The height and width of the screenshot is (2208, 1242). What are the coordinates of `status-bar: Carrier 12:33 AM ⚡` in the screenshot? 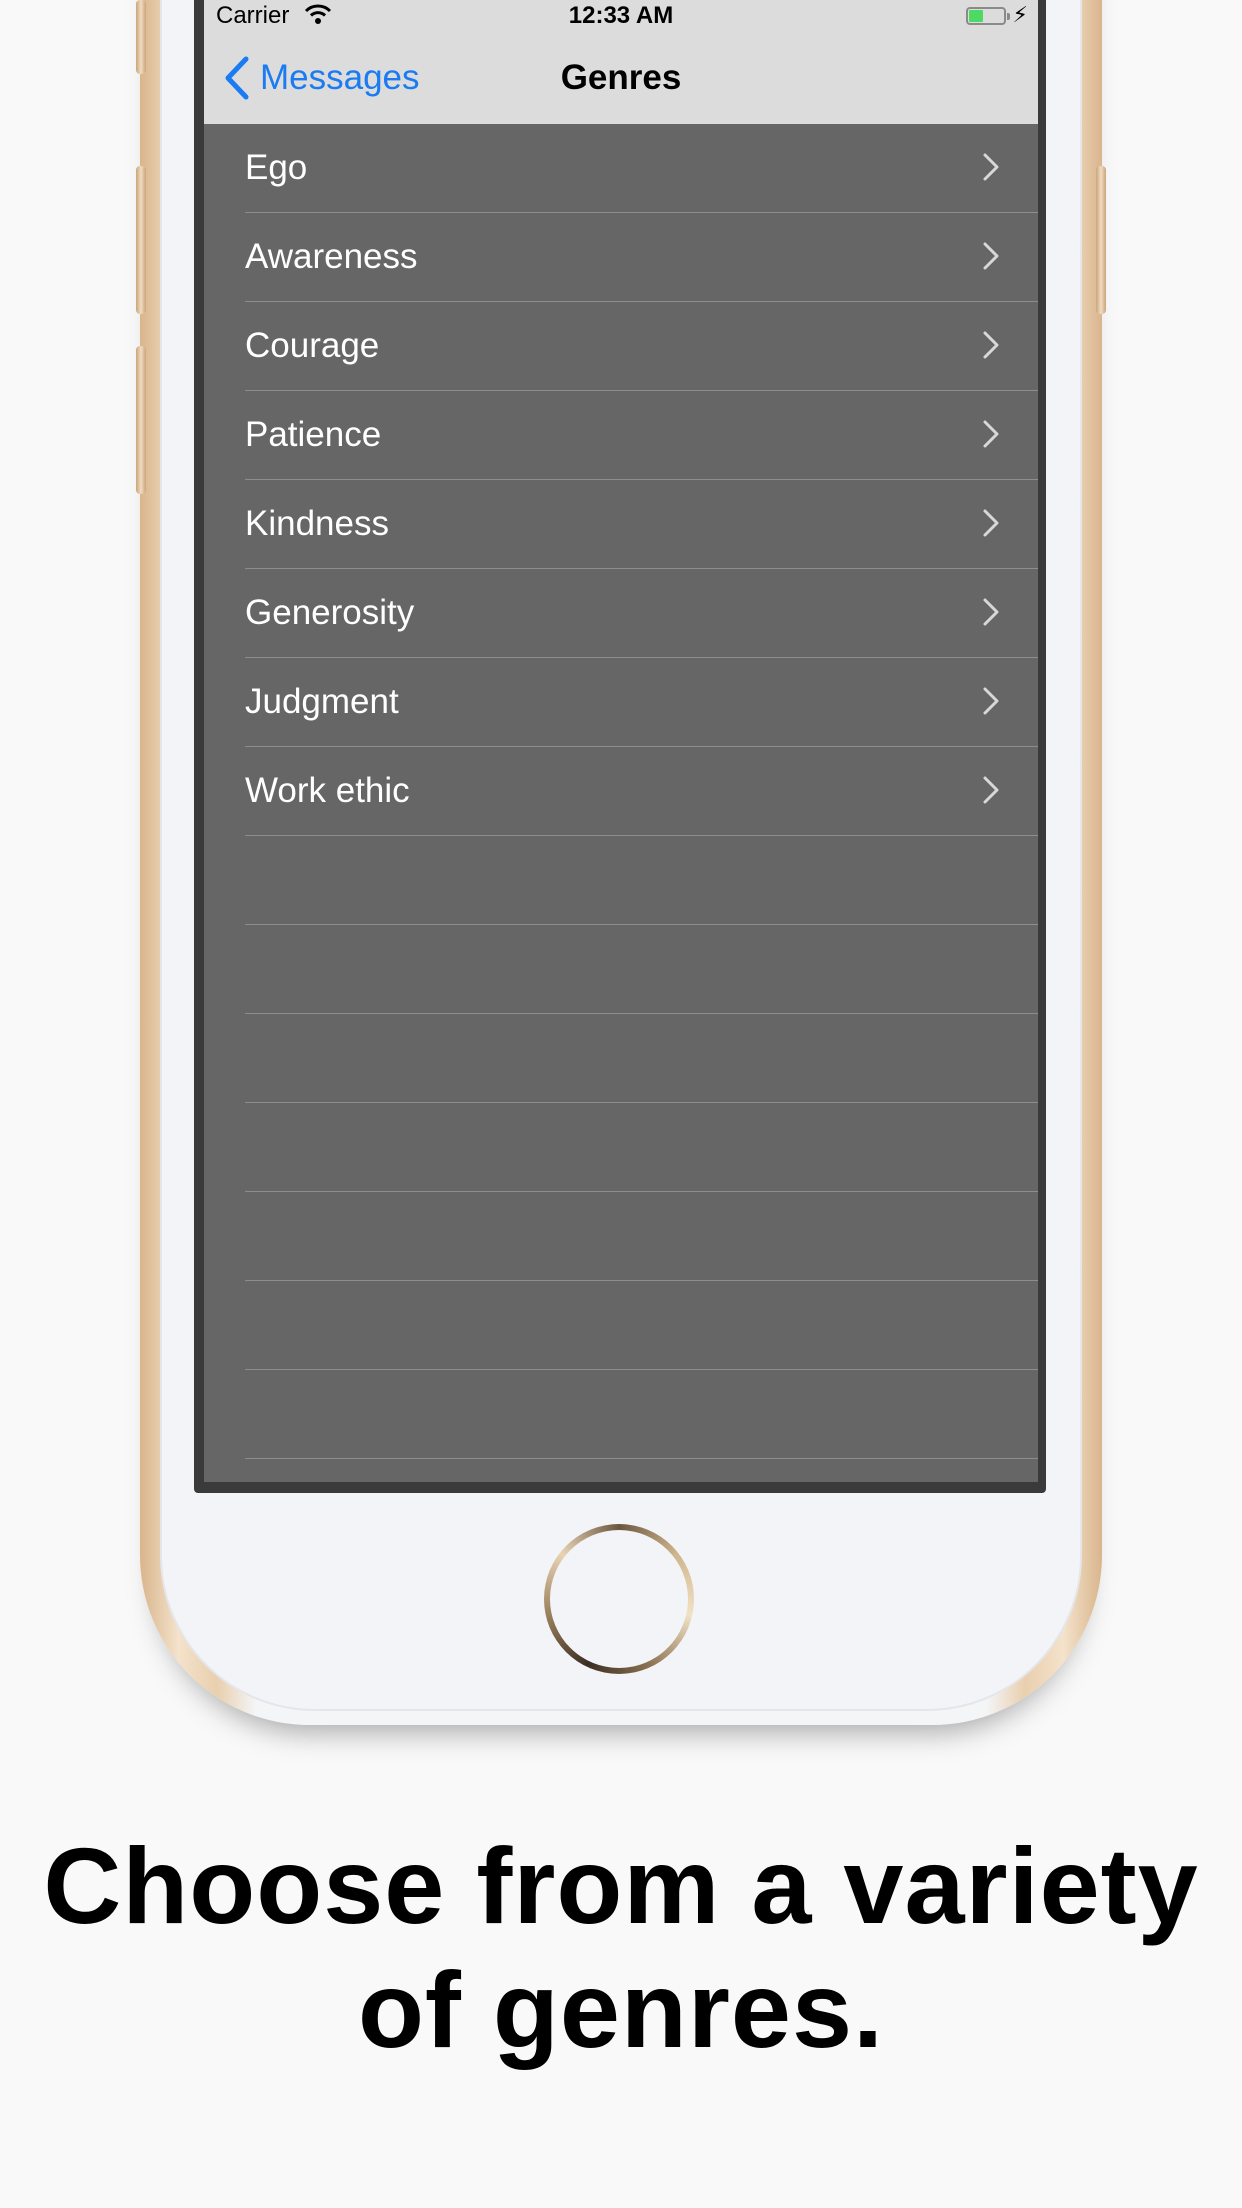 It's located at (621, 17).